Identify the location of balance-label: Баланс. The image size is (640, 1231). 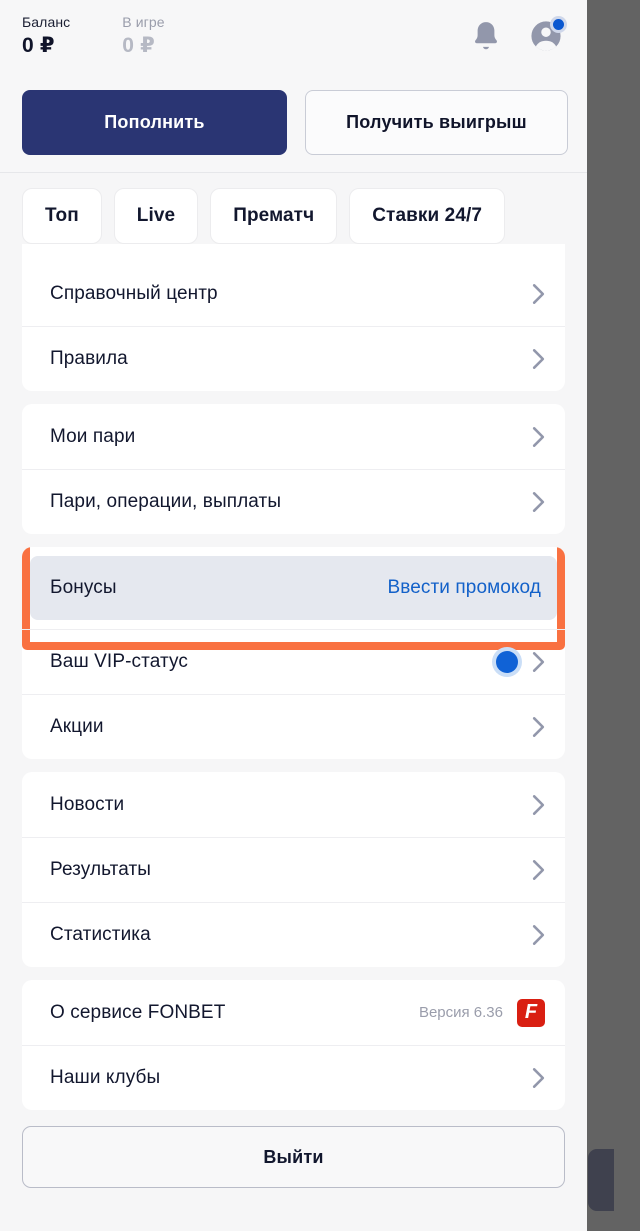
(46, 22).